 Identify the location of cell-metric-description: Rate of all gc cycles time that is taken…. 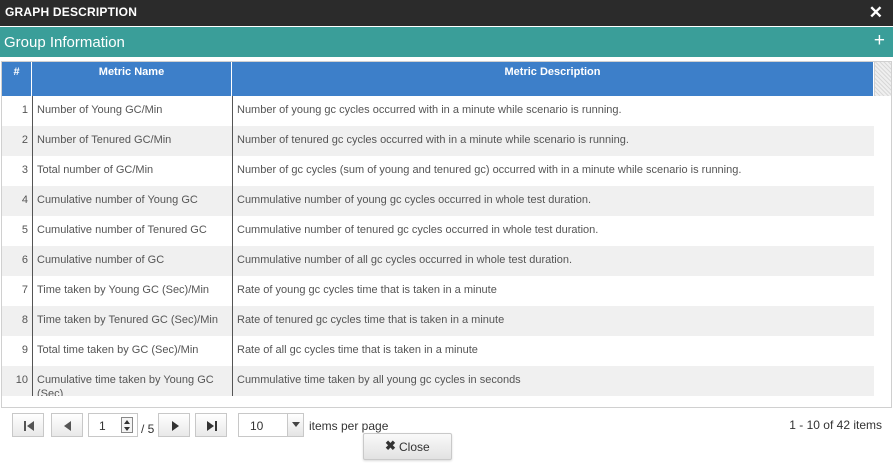
(553, 351).